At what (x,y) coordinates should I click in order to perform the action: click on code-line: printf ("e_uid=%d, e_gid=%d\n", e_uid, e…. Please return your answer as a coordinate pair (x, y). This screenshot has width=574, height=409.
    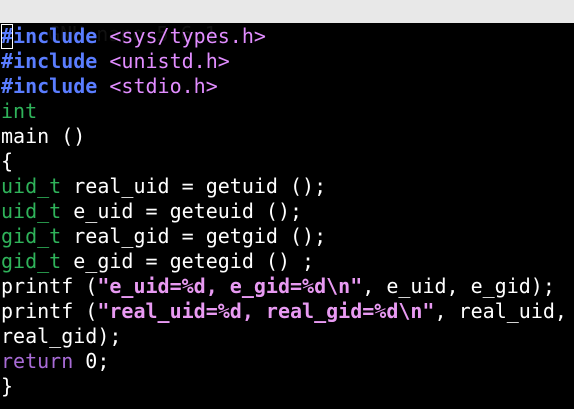
    Looking at the image, I should click on (287, 286).